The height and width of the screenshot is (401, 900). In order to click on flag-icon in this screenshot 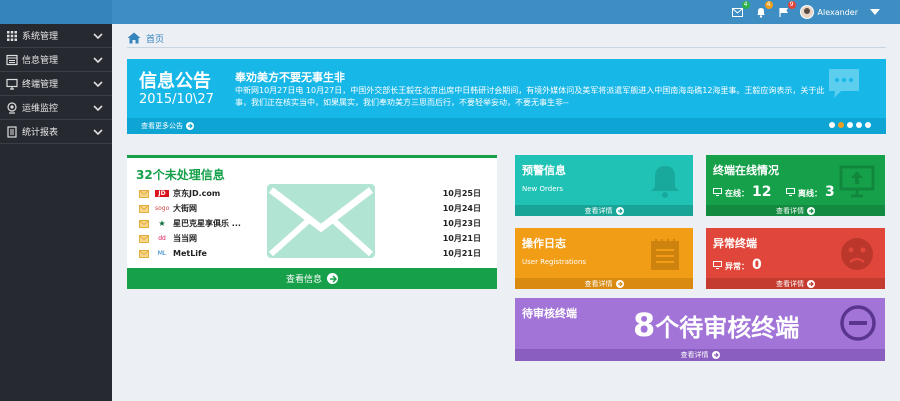, I will do `click(783, 12)`.